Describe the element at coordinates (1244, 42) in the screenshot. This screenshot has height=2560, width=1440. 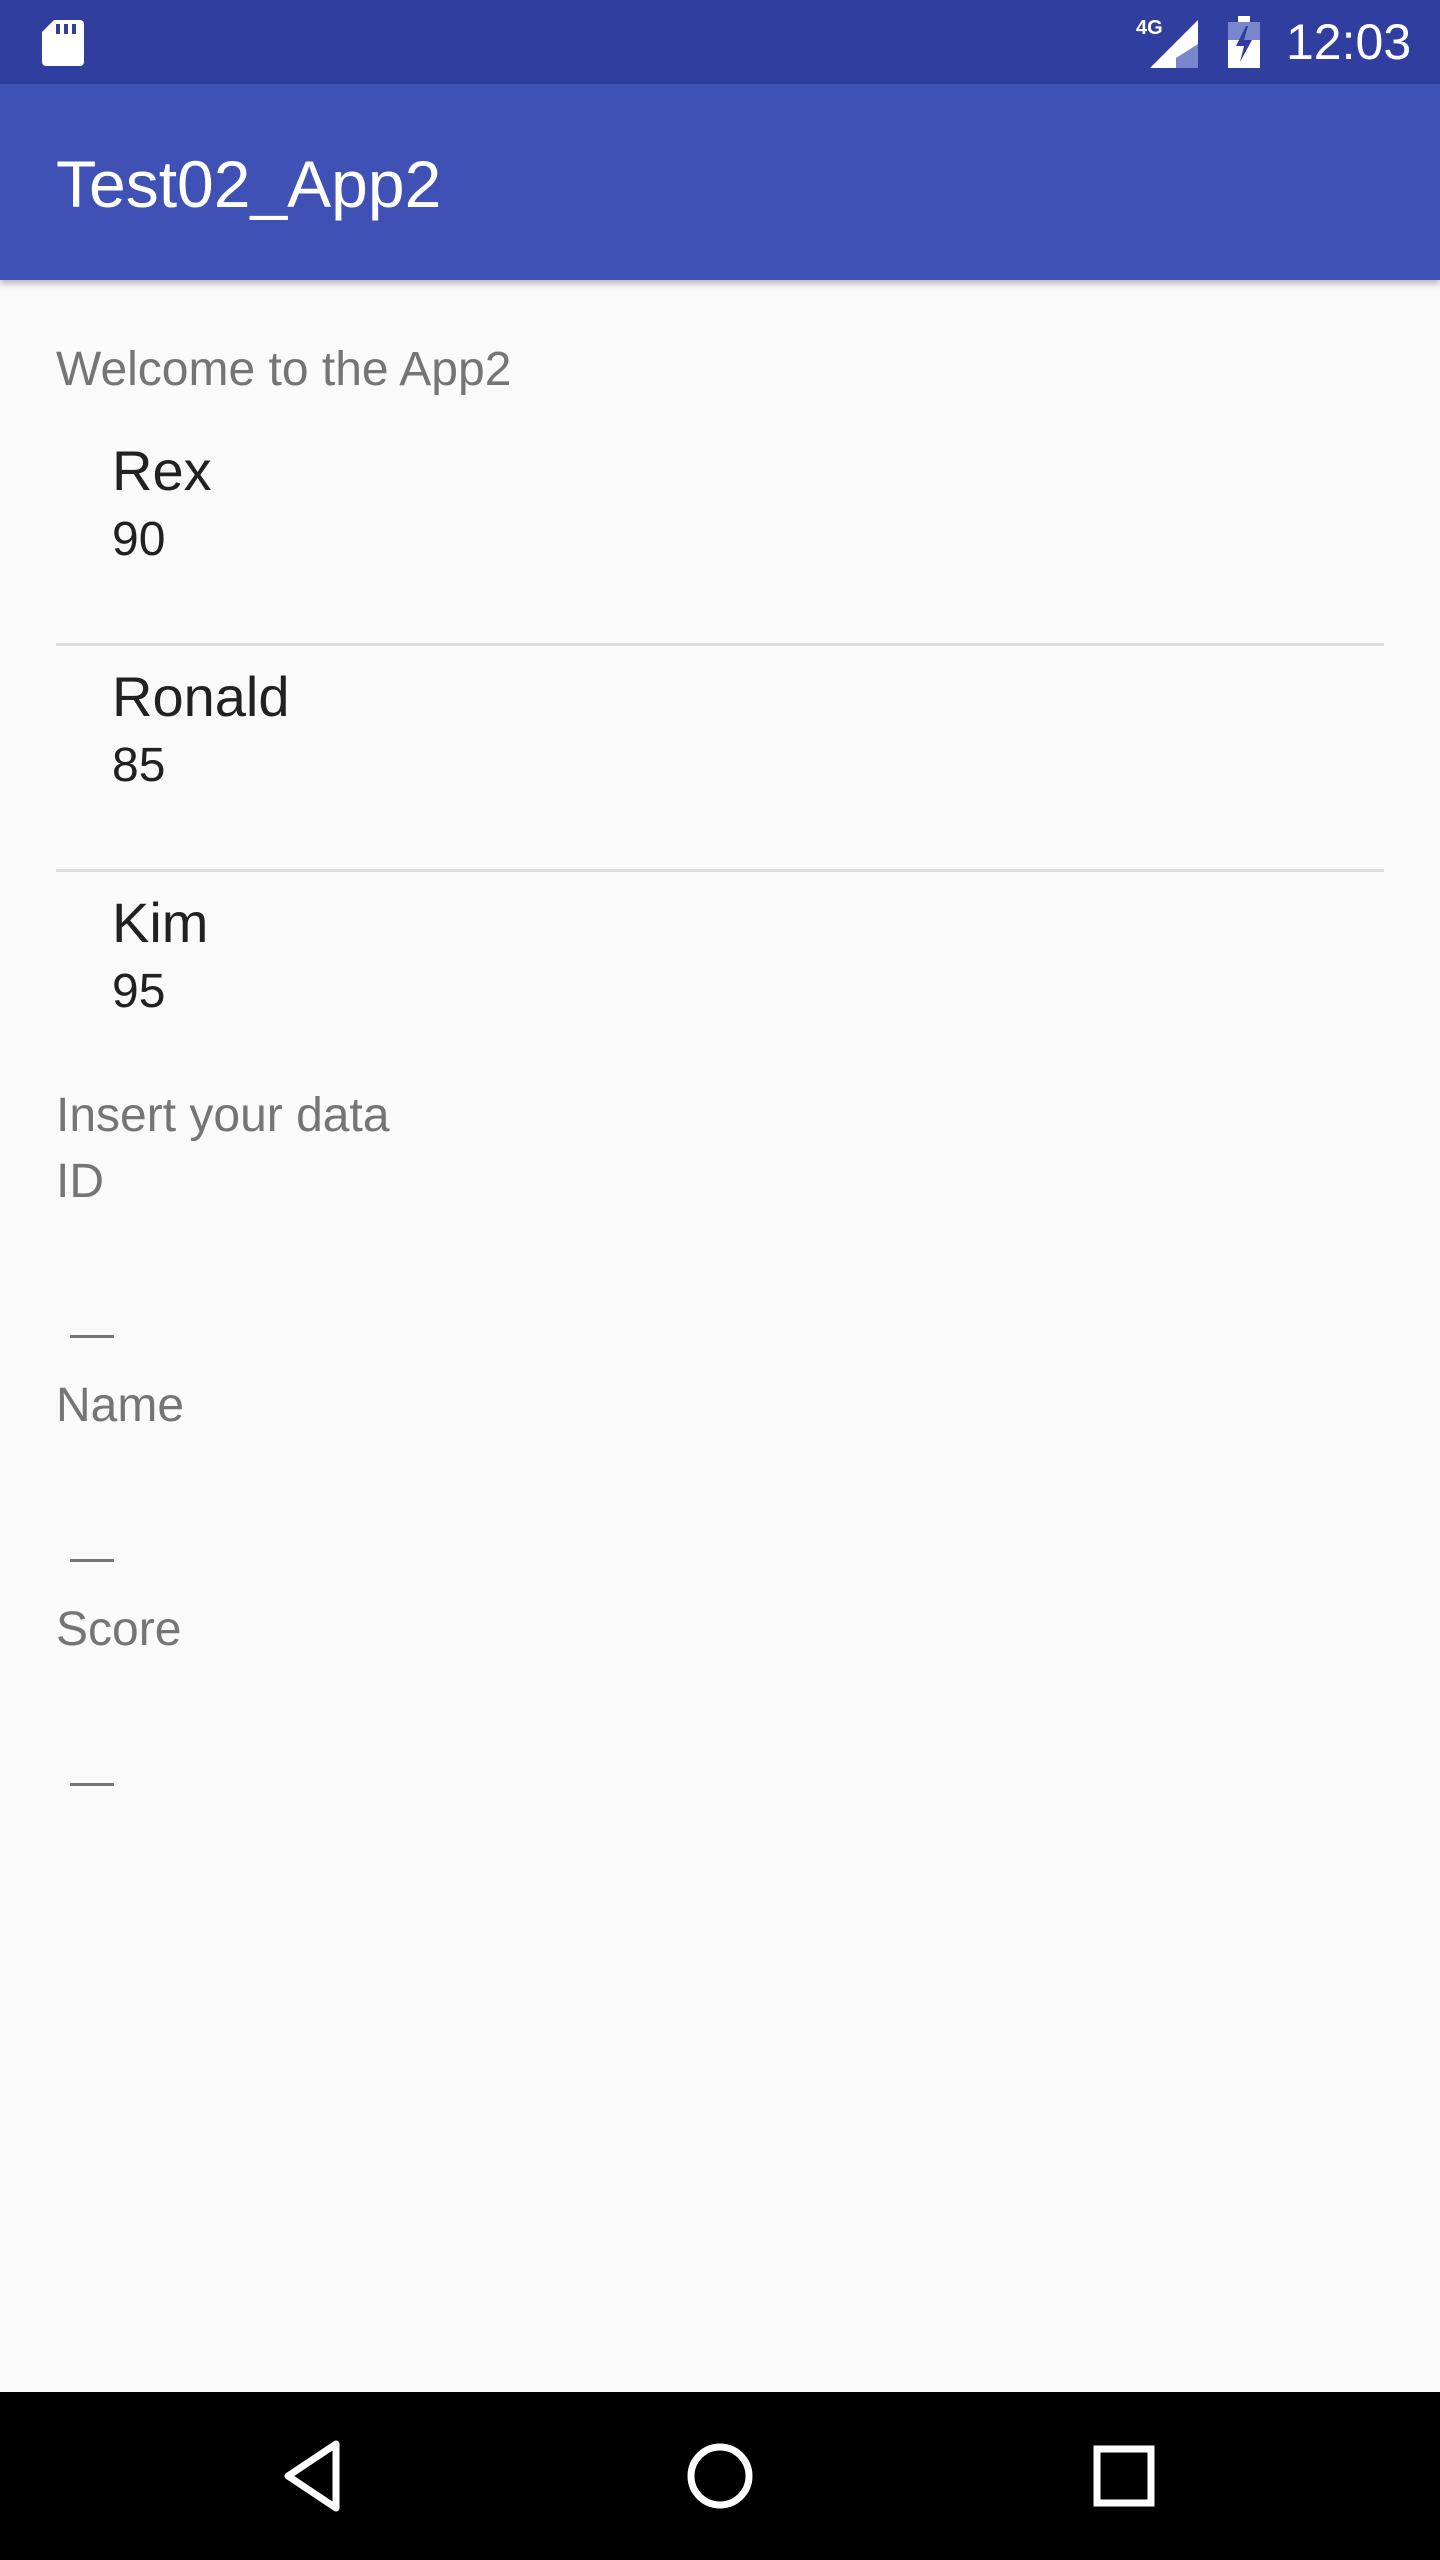
I see `battery-icon` at that location.